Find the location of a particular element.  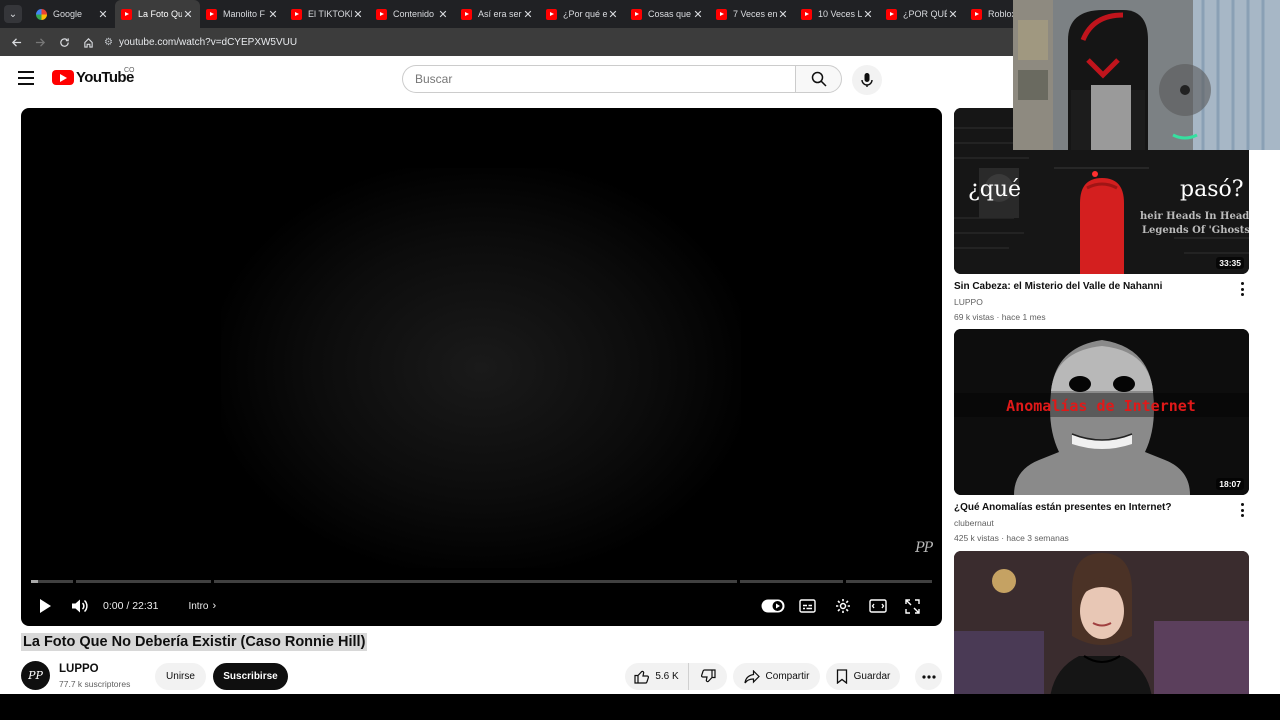

search-input is located at coordinates (598, 79).